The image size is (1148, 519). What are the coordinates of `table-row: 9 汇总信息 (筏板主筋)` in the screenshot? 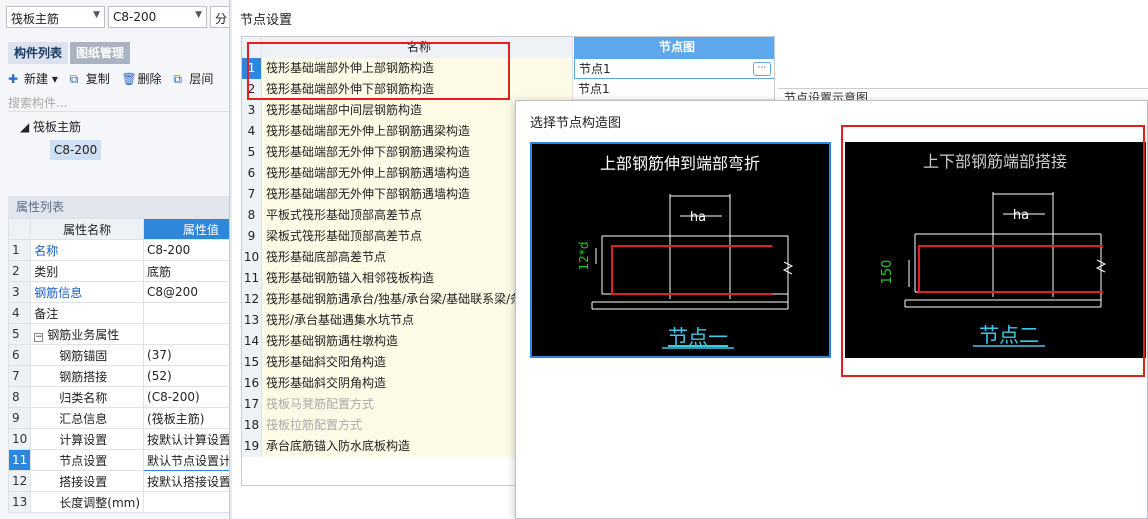 It's located at (118, 418).